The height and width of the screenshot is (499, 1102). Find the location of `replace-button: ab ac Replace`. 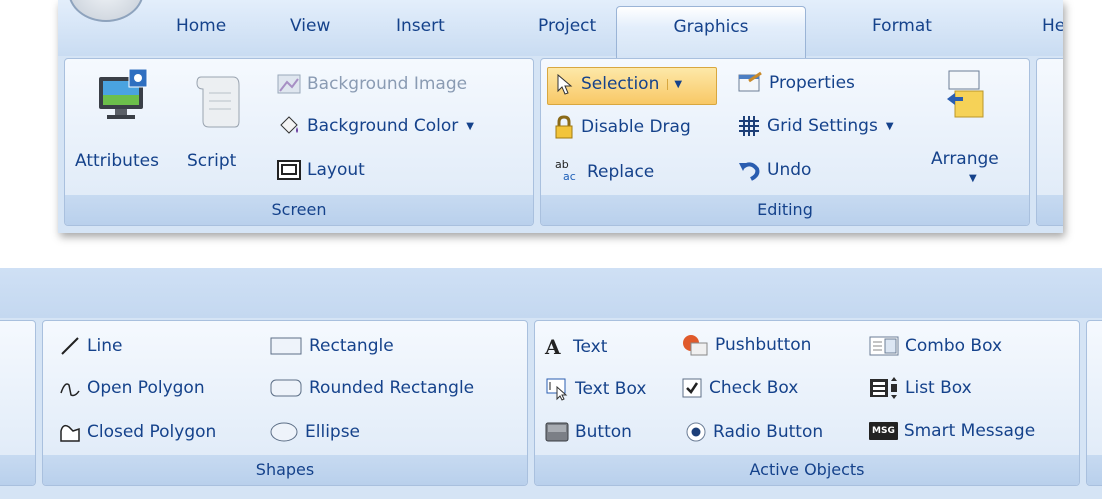

replace-button: ab ac Replace is located at coordinates (603, 172).